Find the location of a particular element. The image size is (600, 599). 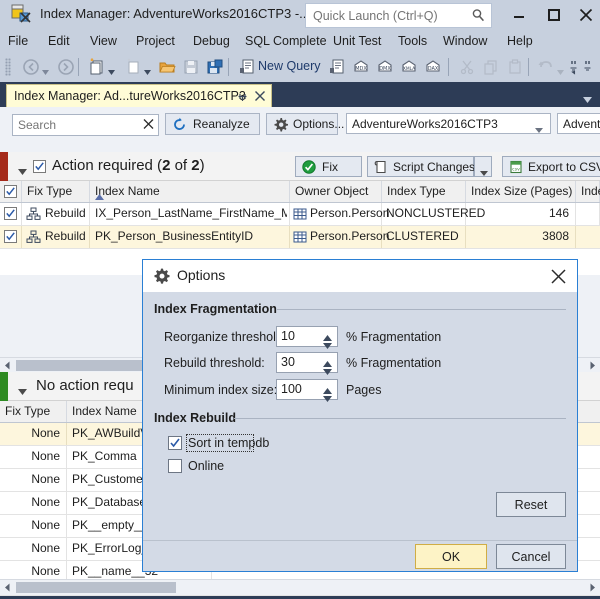

new-query-icon is located at coordinates (247, 67).